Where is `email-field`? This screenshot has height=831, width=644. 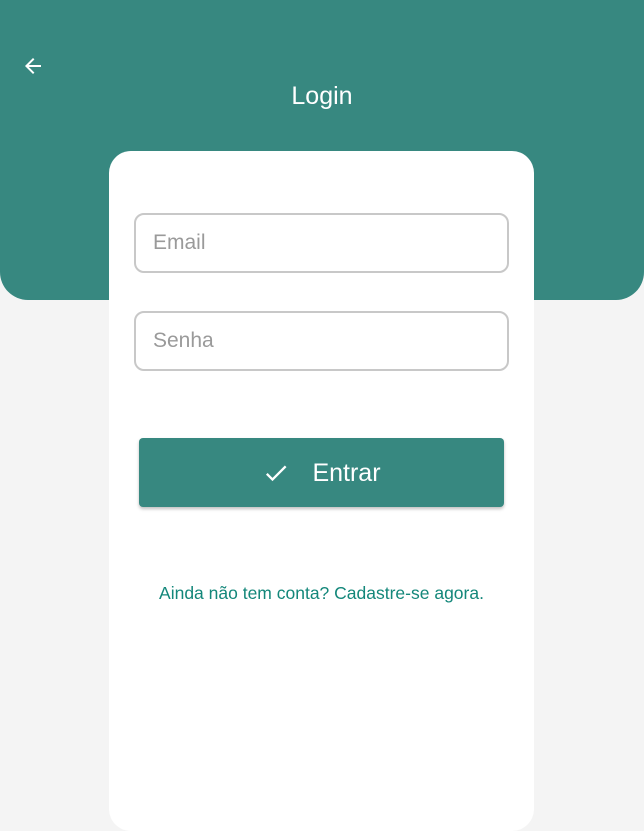
email-field is located at coordinates (321, 243).